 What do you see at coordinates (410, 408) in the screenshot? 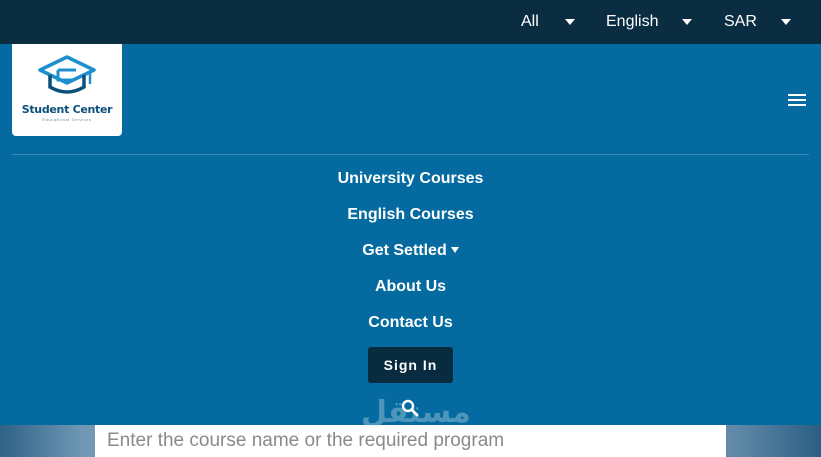
I see `search-icon` at bounding box center [410, 408].